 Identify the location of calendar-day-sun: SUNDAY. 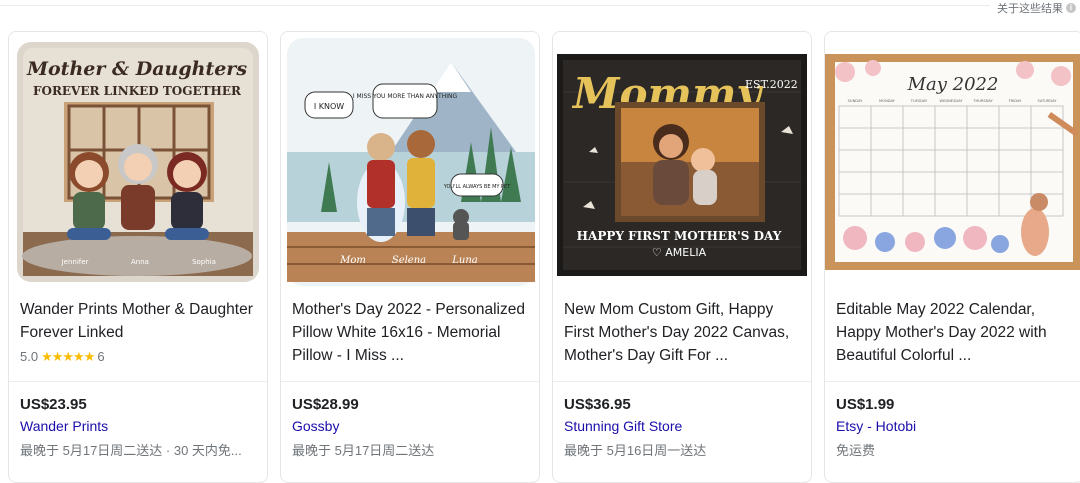
(855, 101).